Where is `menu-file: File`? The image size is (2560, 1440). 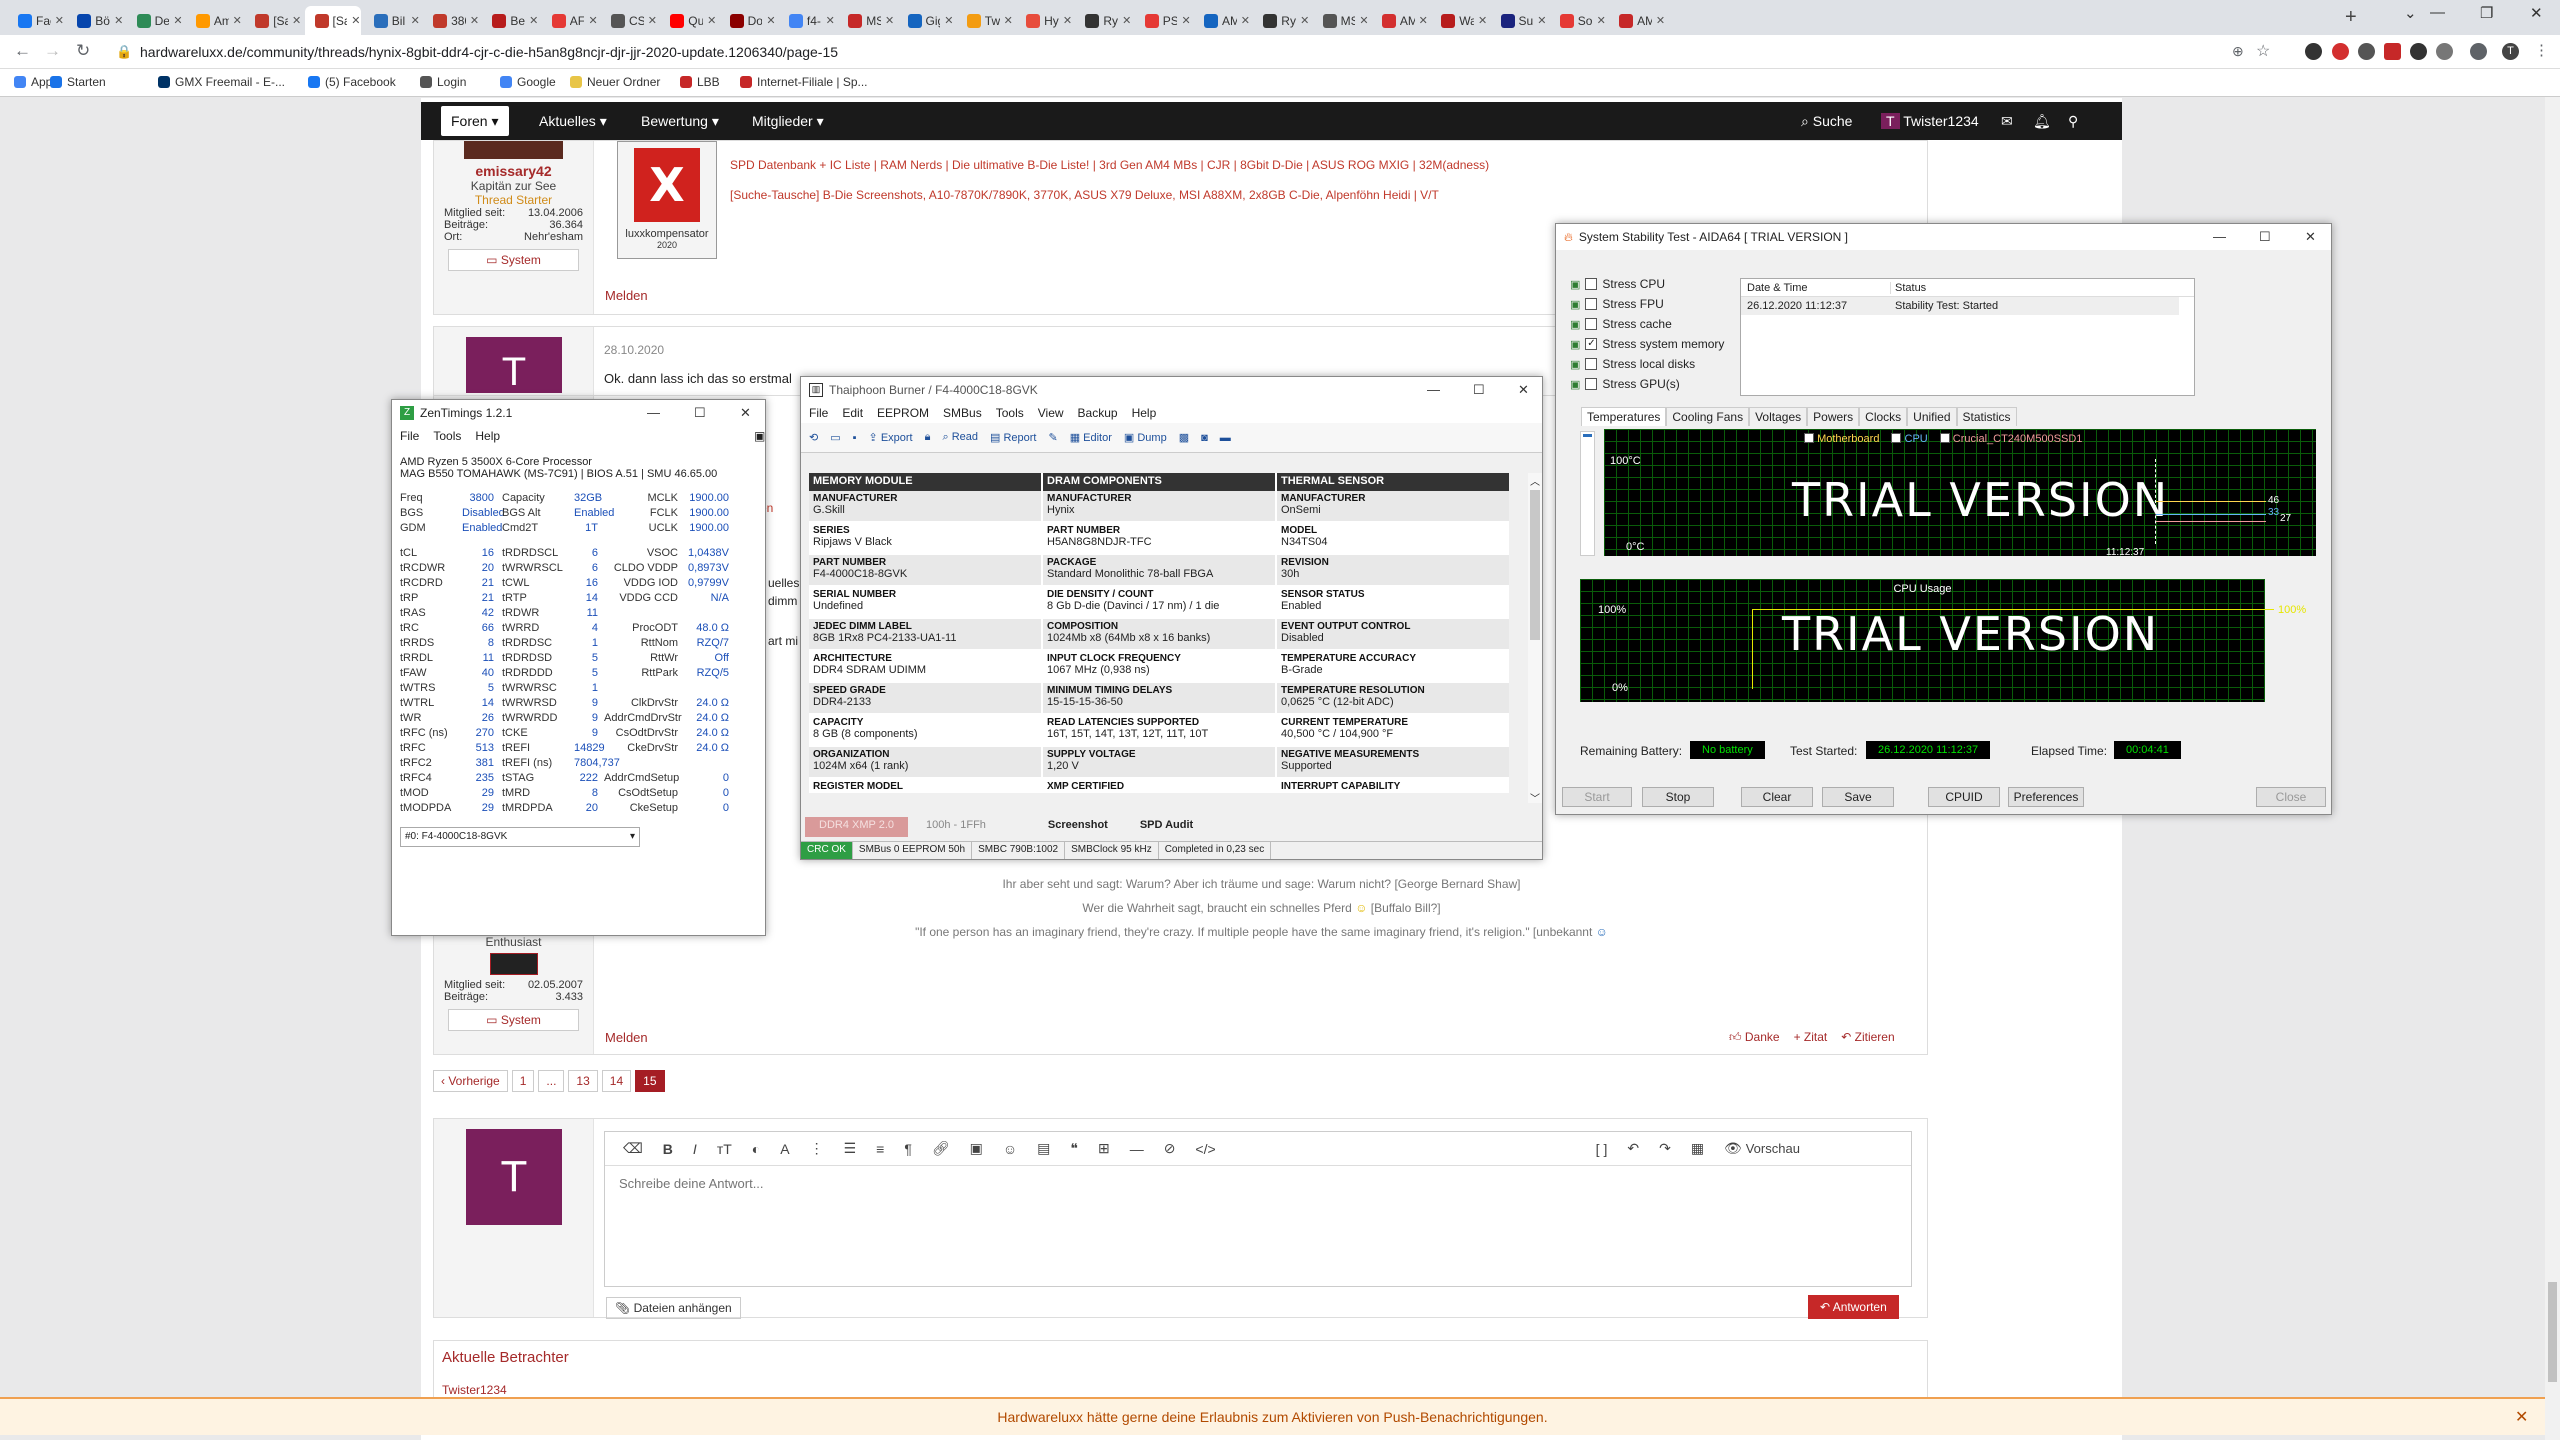 menu-file: File is located at coordinates (409, 436).